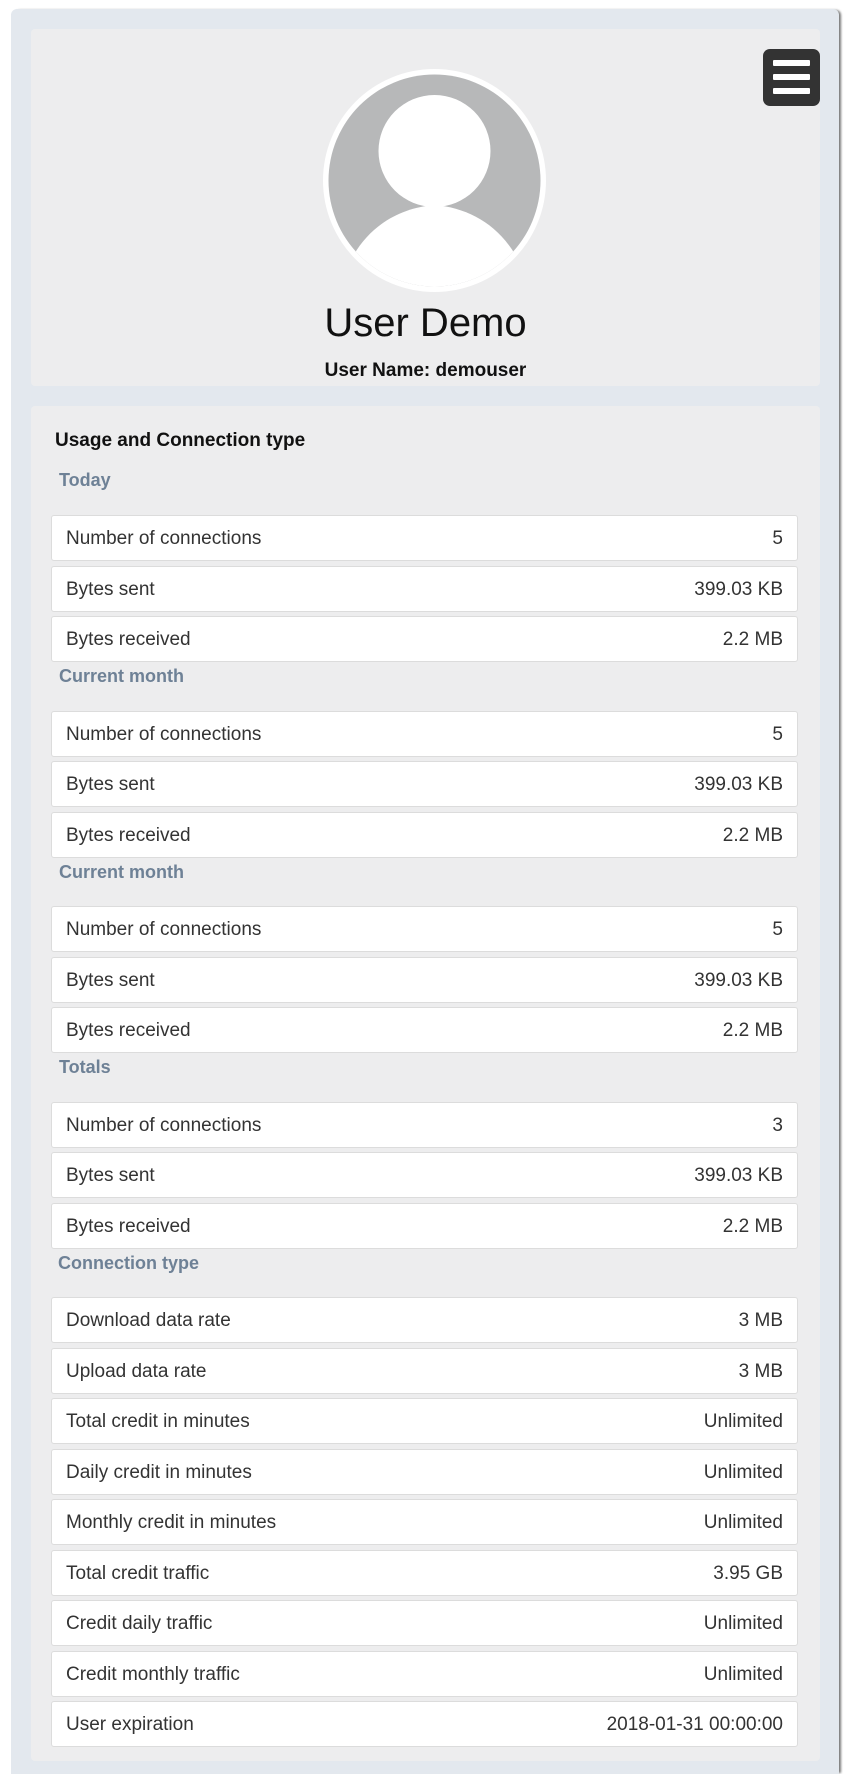 The image size is (851, 1774). I want to click on menu-button, so click(791, 77).